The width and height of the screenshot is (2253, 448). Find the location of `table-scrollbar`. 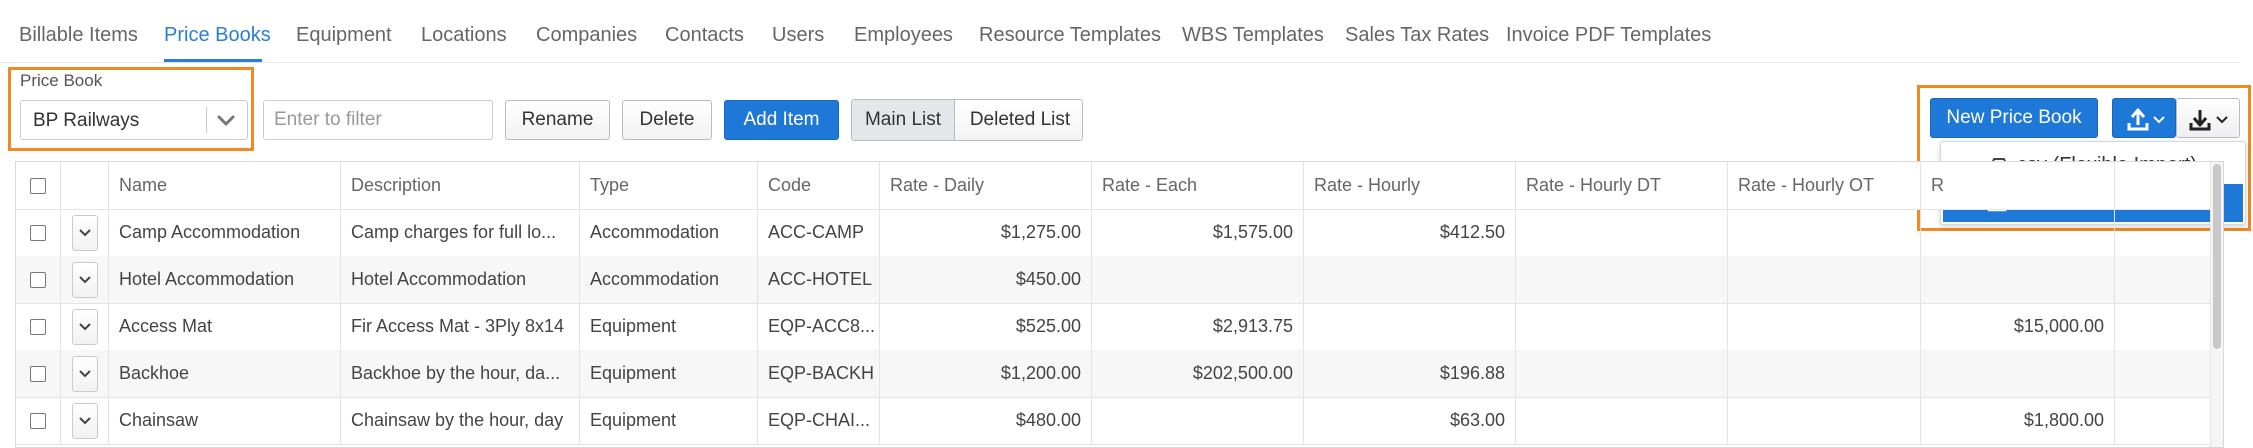

table-scrollbar is located at coordinates (2216, 304).